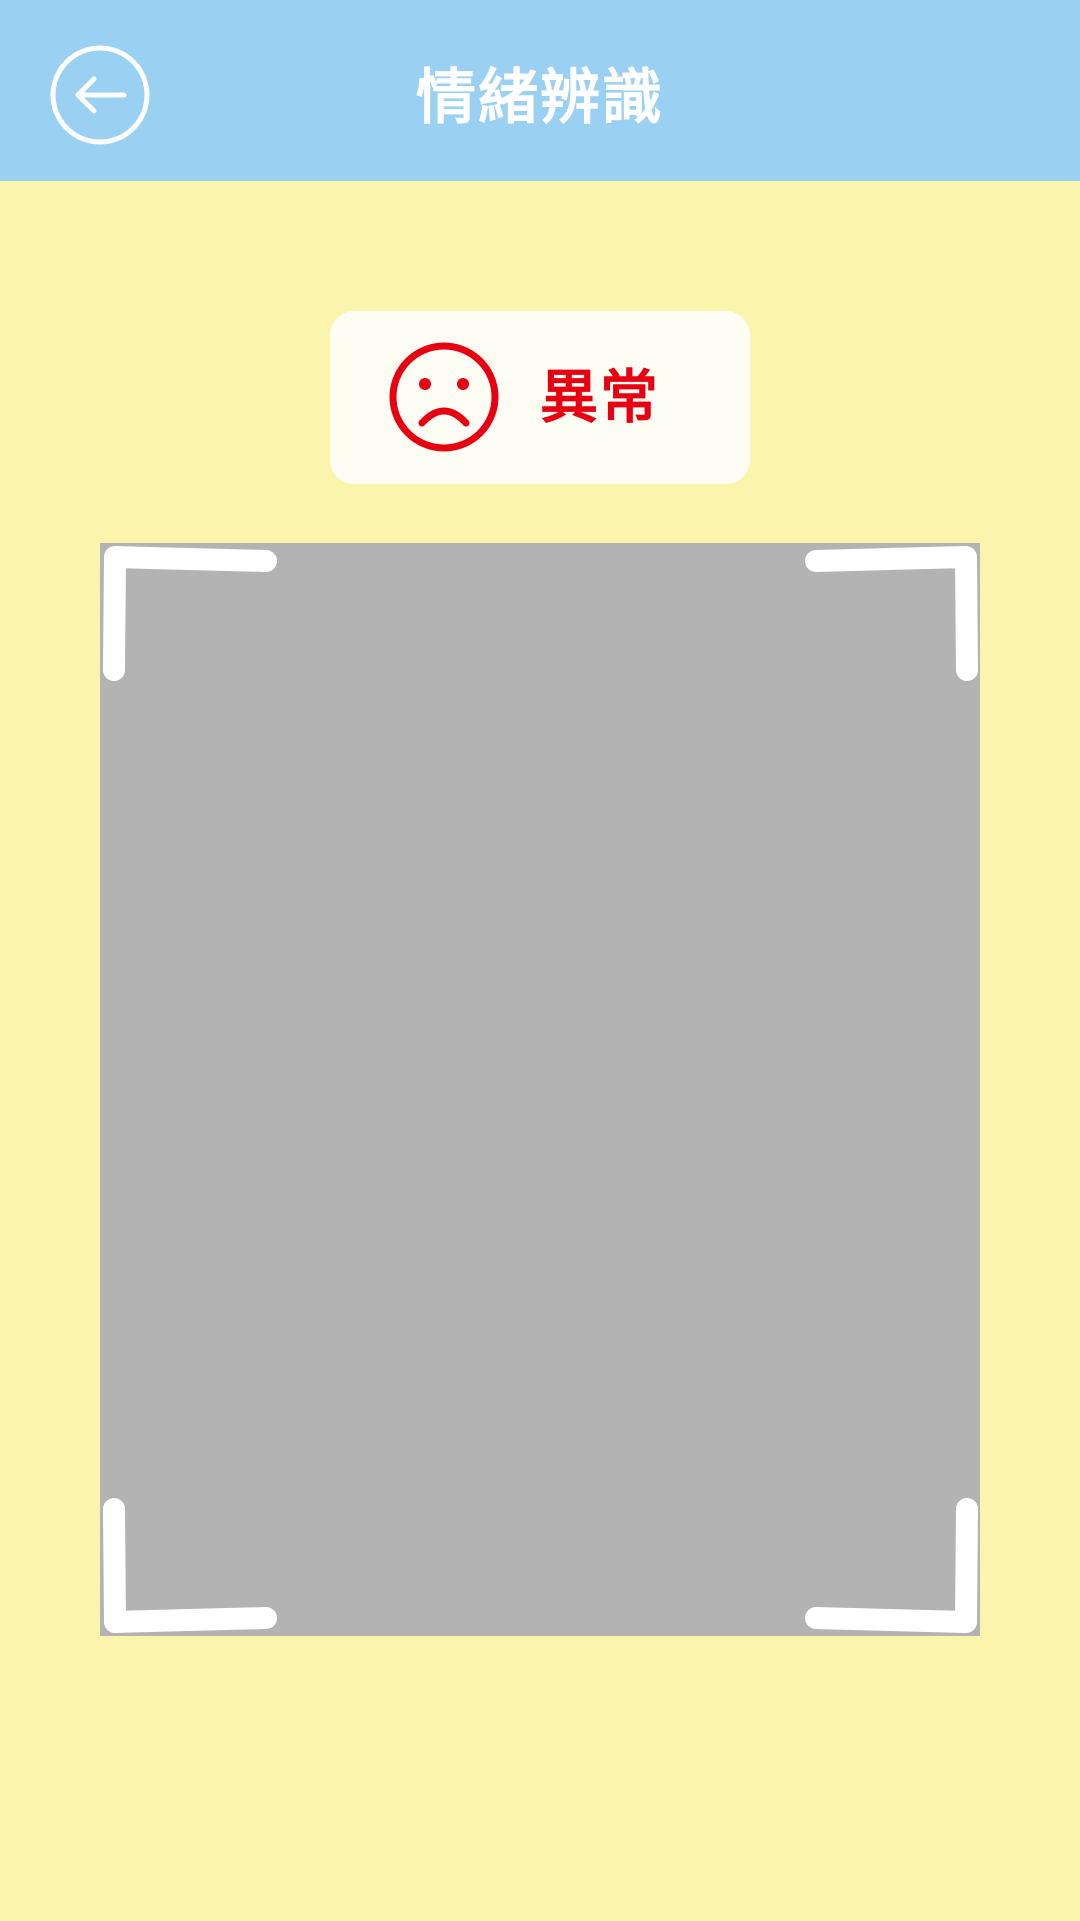  Describe the element at coordinates (444, 397) in the screenshot. I see `sad-face-icon` at that location.